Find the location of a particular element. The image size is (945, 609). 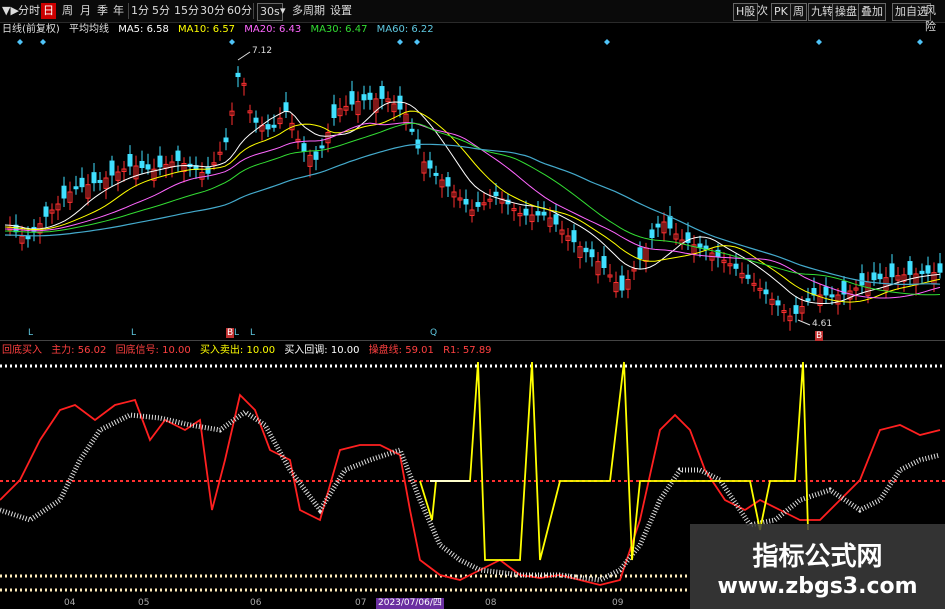

watermark-title: 指标公式网 is located at coordinates (817, 557).